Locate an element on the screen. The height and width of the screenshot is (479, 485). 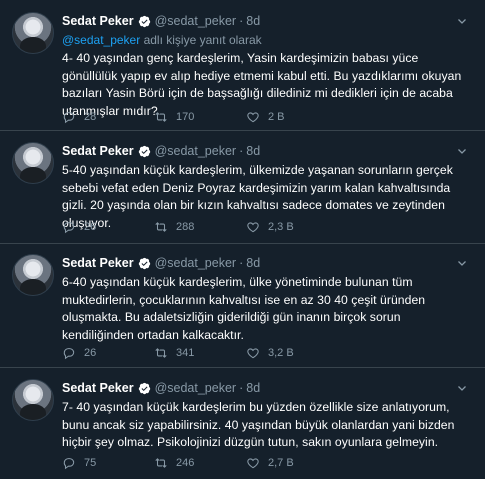
reply-count: 28 is located at coordinates (90, 117).